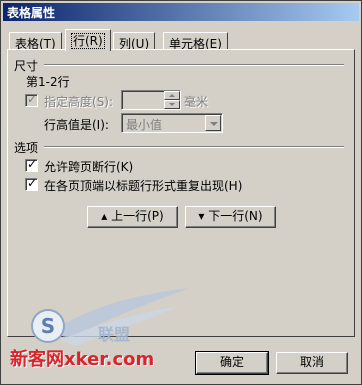 The width and height of the screenshot is (362, 385). What do you see at coordinates (195, 41) in the screenshot?
I see `tab-cell: 单元格(E)` at bounding box center [195, 41].